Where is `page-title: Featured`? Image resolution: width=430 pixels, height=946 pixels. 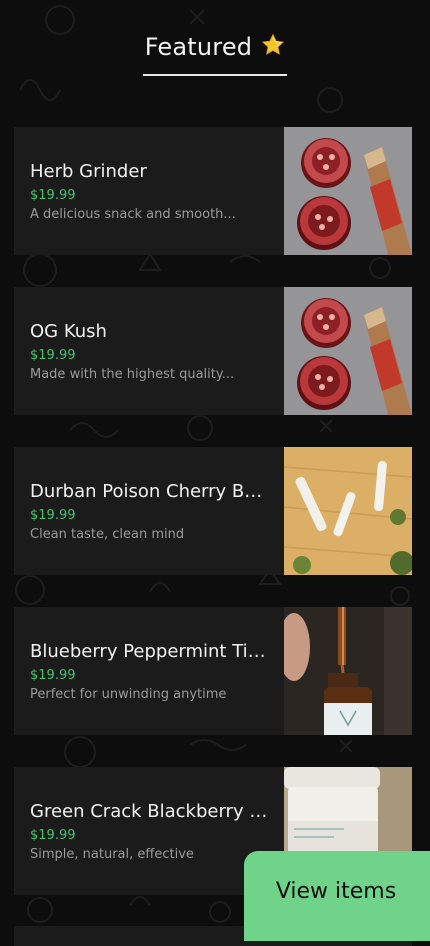 page-title: Featured is located at coordinates (198, 47).